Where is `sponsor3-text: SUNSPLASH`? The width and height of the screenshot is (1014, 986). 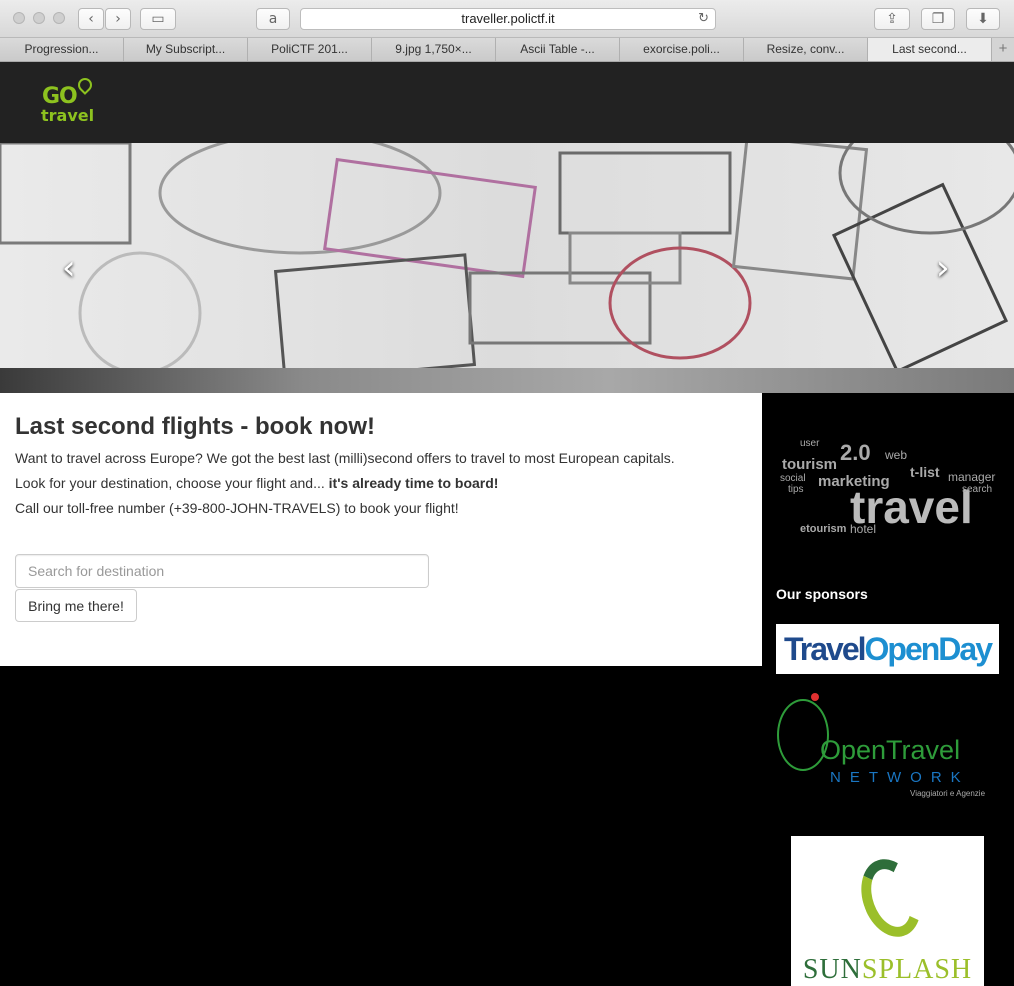
sponsor3-text: SUNSPLASH is located at coordinates (887, 970).